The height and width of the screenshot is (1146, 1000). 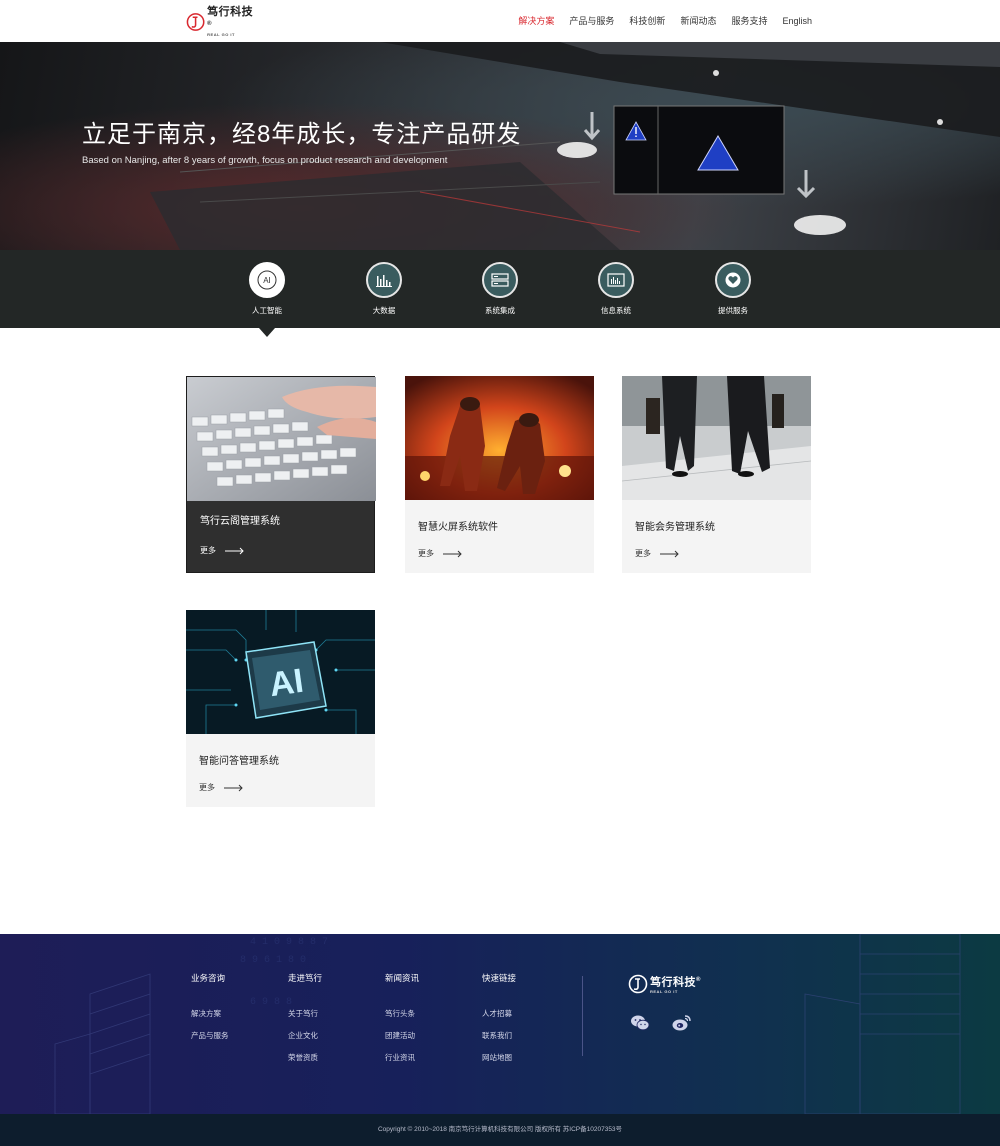 I want to click on category-bigdata: 大数据, so click(x=384, y=289).